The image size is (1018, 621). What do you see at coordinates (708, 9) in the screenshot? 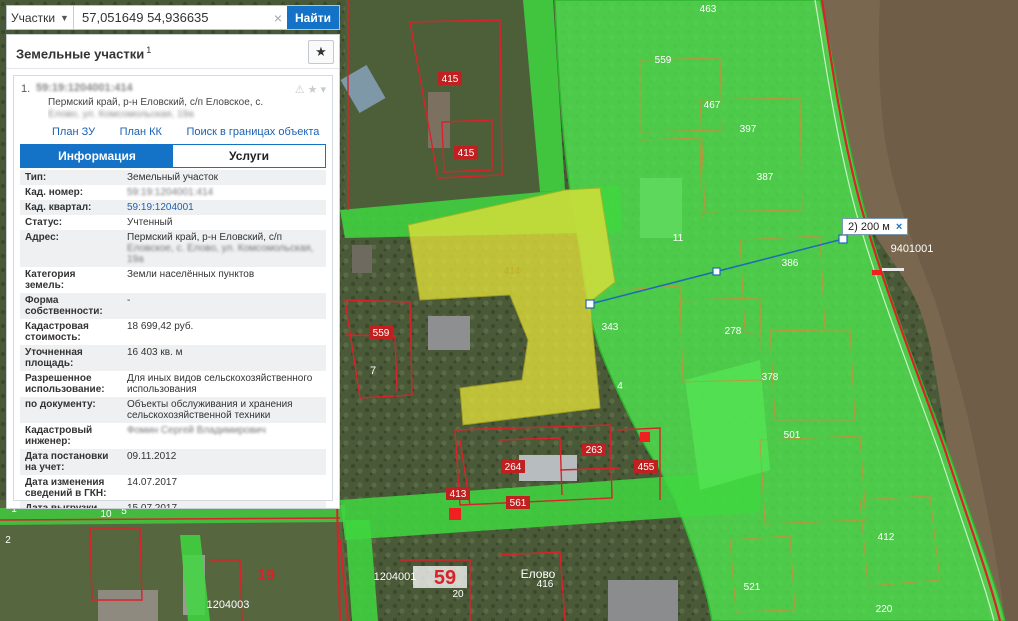
I see `map-label: 463` at bounding box center [708, 9].